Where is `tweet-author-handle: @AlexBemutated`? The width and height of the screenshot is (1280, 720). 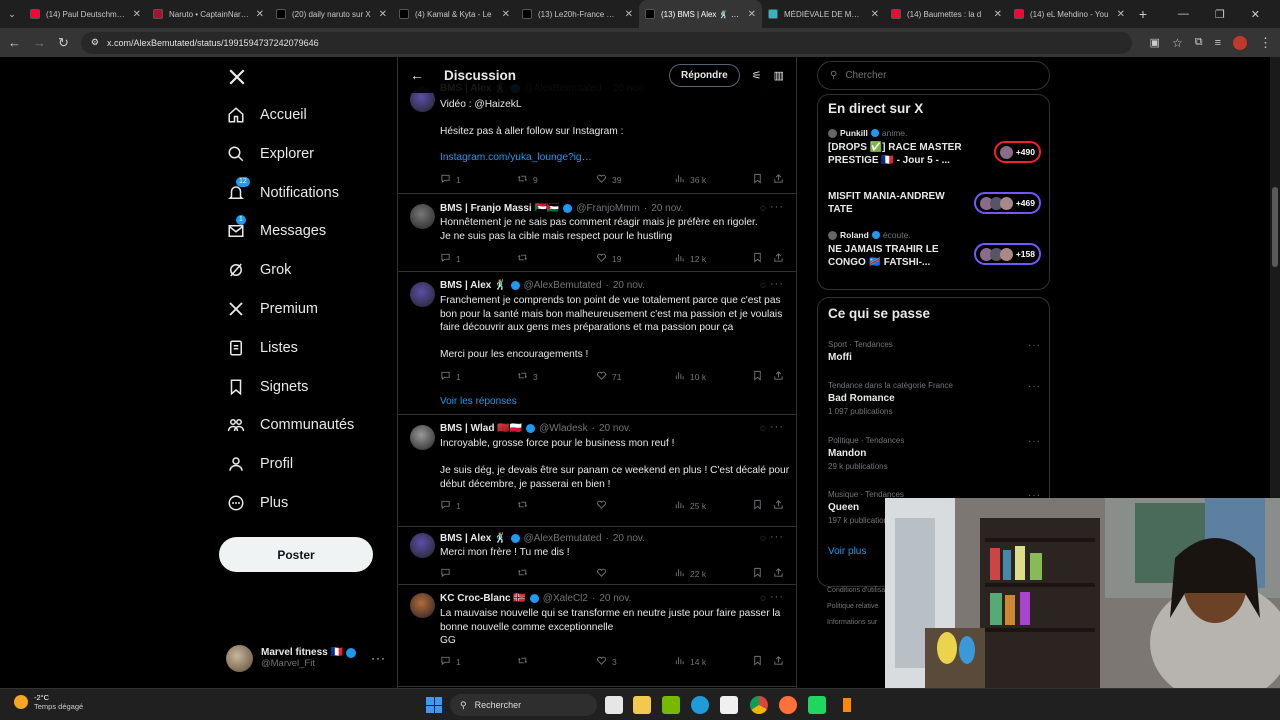
tweet-author-handle: @AlexBemutated is located at coordinates (563, 538).